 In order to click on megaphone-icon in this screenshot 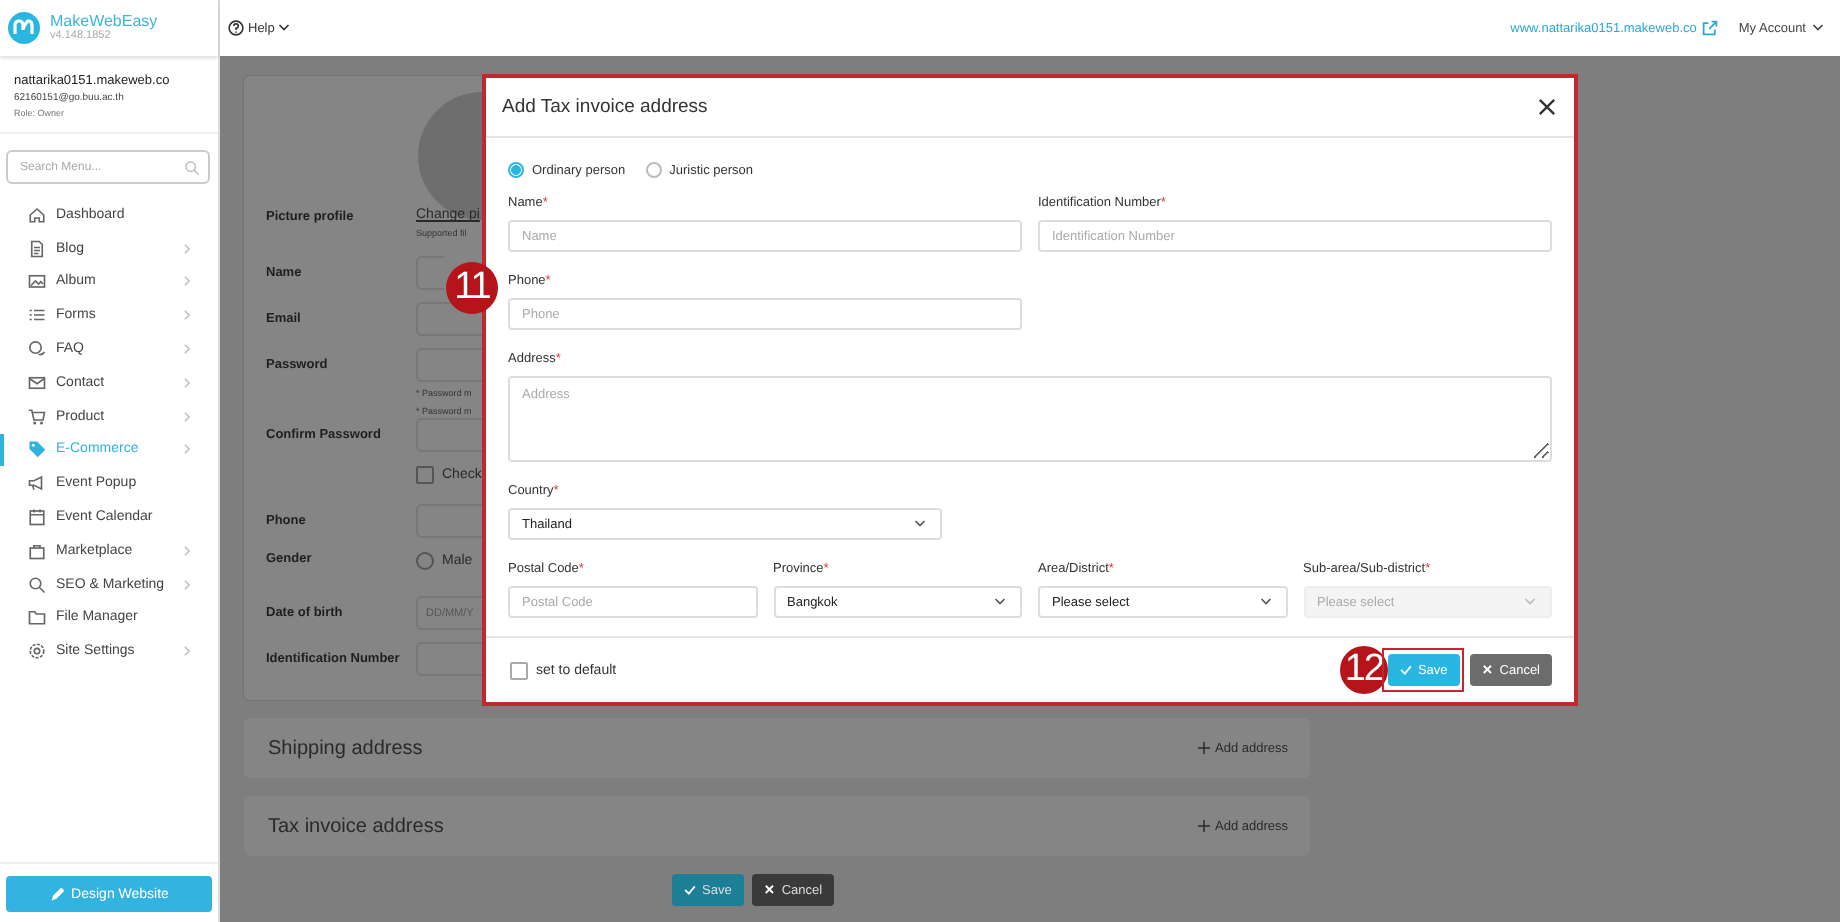, I will do `click(37, 483)`.